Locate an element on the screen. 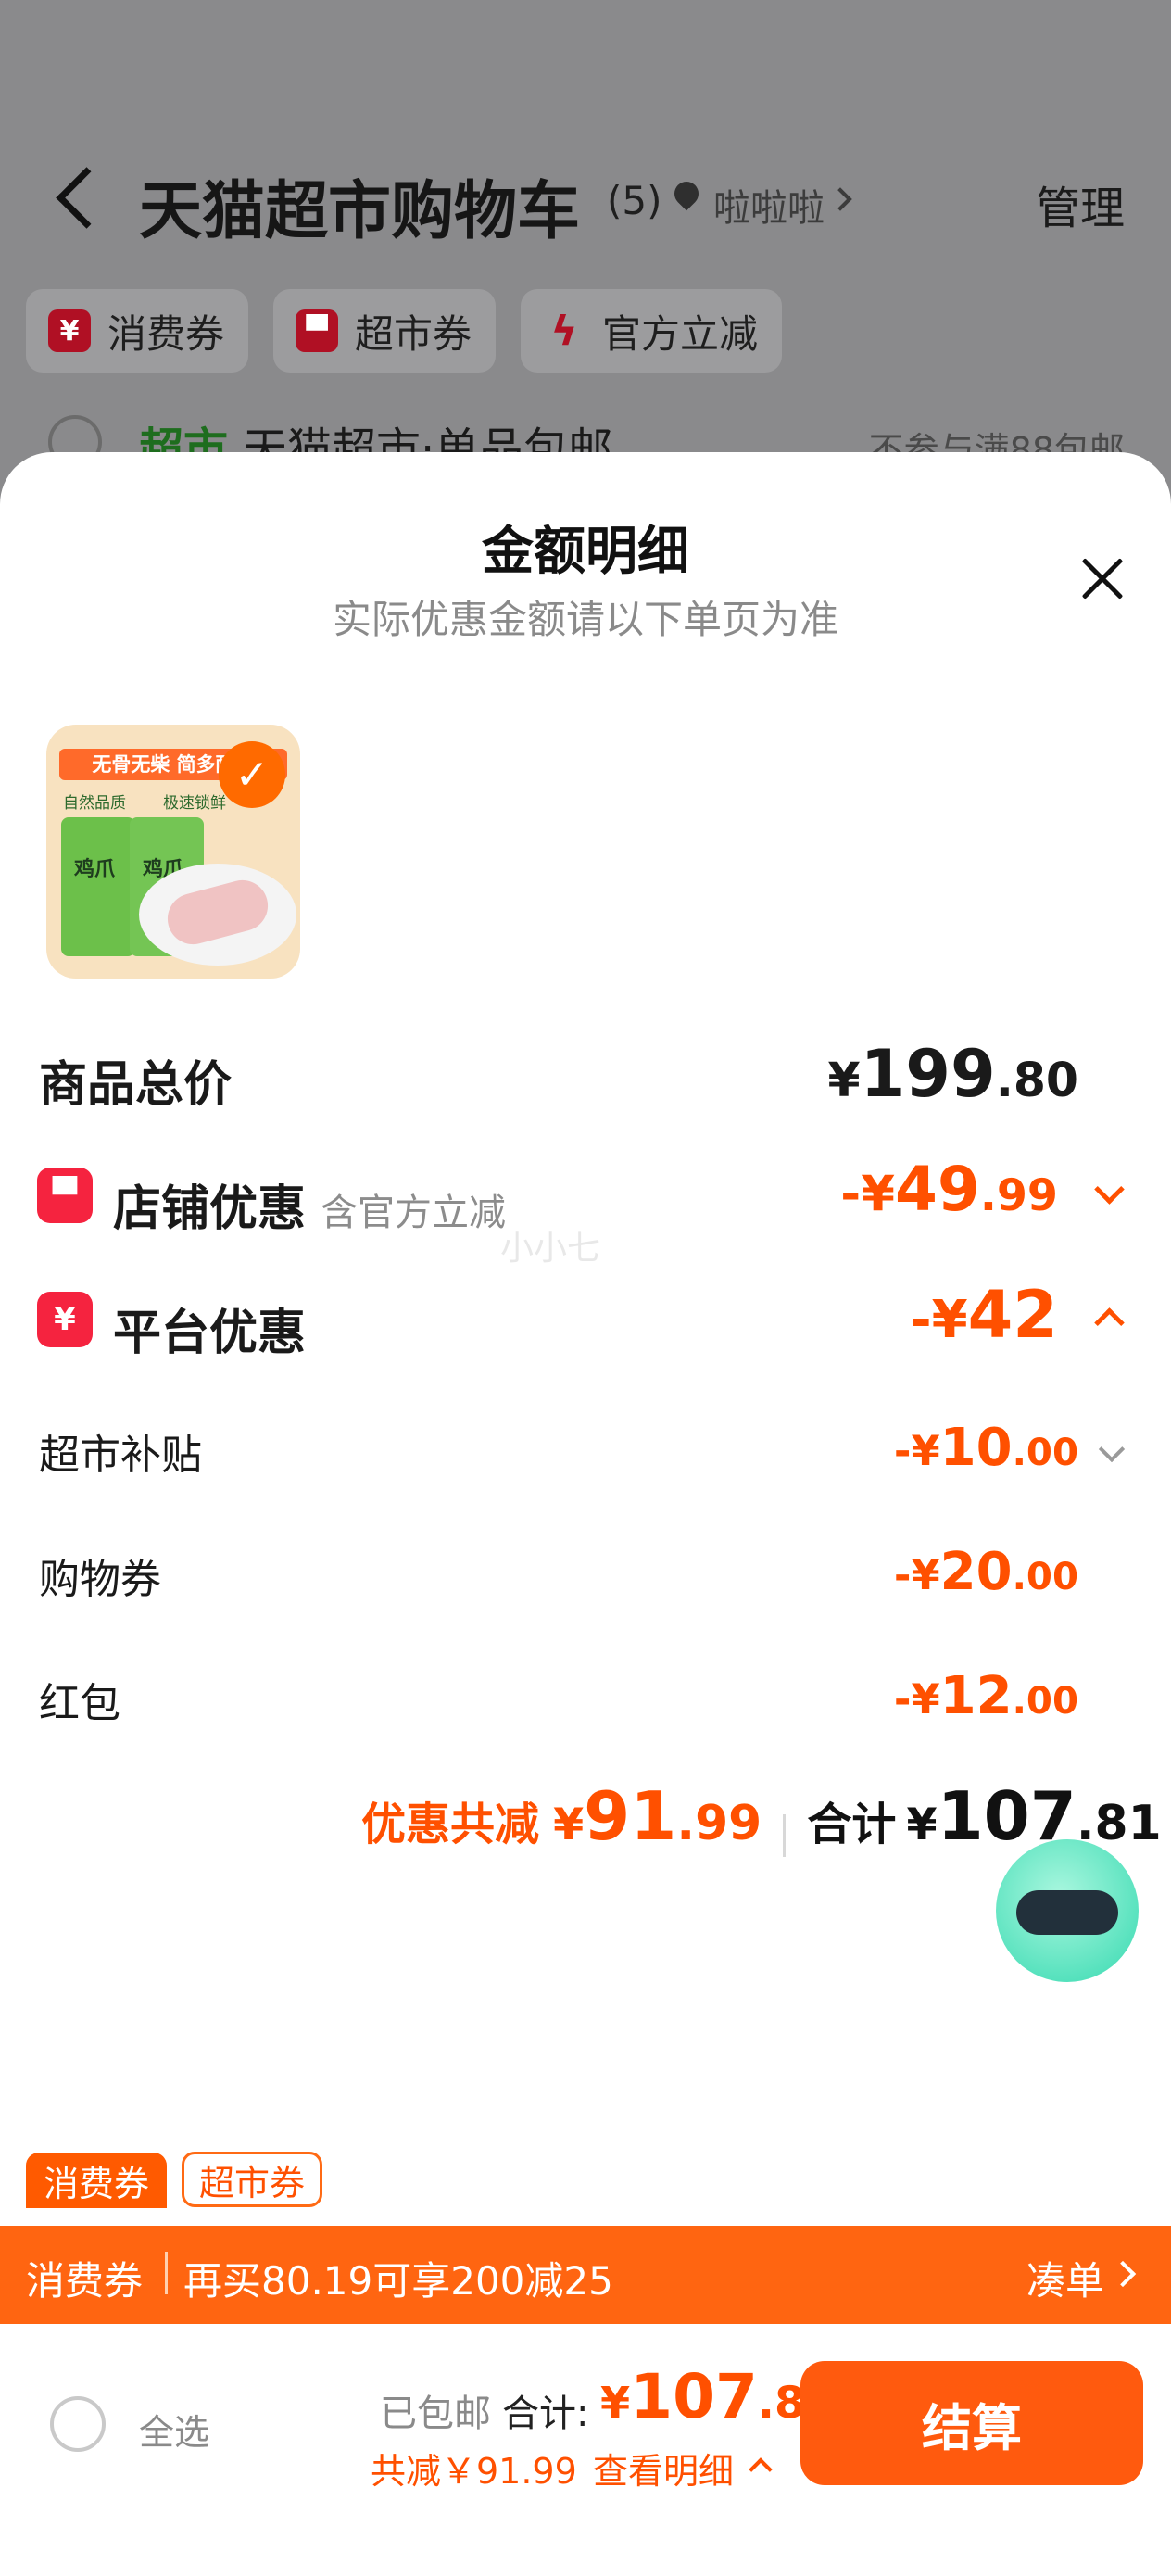 This screenshot has height=2576, width=1171. banner-tag: 消费券 is located at coordinates (85, 2281).